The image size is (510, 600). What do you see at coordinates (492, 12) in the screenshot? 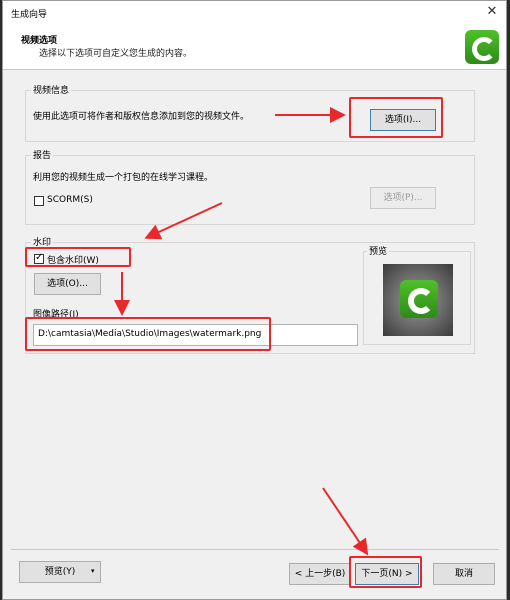
I see `close-icon: ✕` at bounding box center [492, 12].